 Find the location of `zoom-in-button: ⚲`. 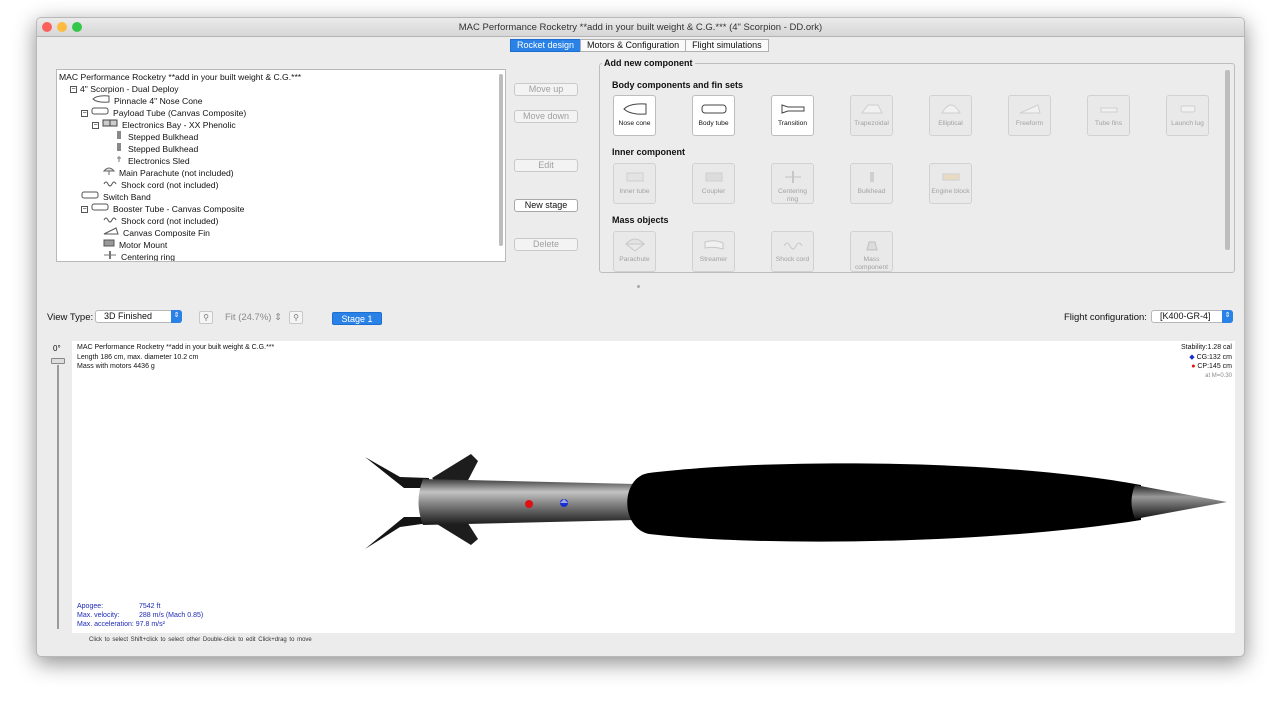

zoom-in-button: ⚲ is located at coordinates (296, 317).